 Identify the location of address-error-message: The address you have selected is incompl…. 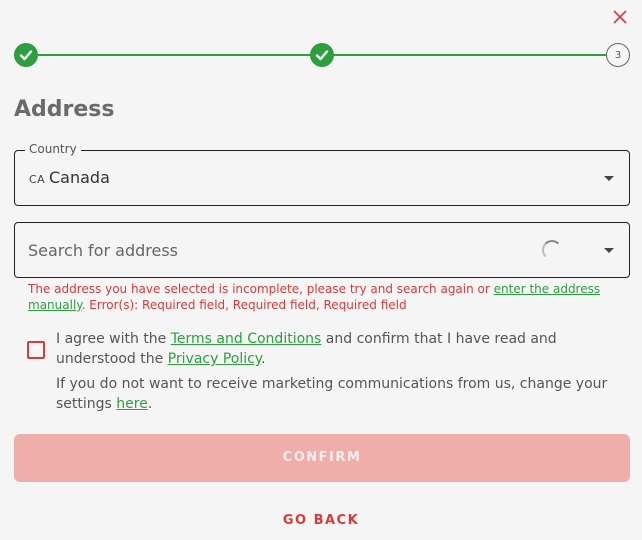
(314, 297).